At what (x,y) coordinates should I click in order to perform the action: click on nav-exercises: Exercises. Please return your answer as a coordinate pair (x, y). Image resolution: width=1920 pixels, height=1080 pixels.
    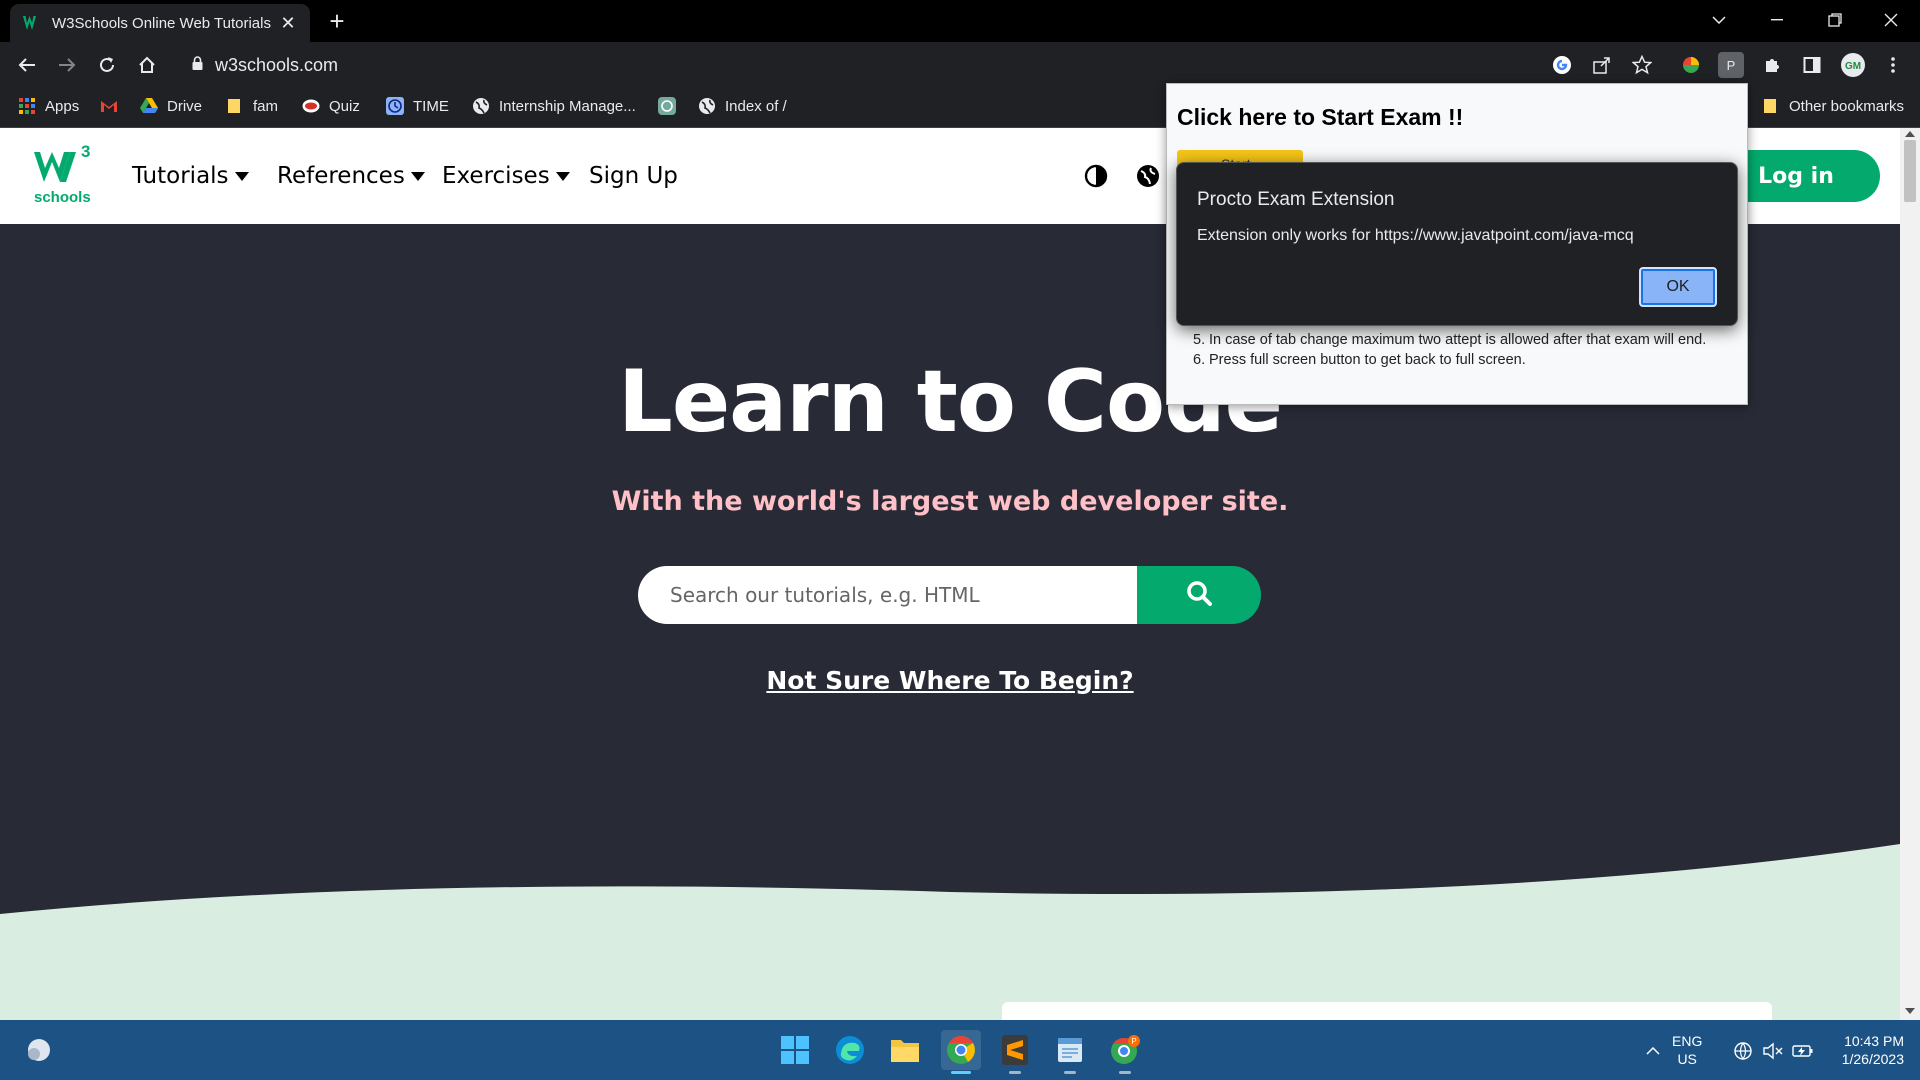
    Looking at the image, I should click on (506, 176).